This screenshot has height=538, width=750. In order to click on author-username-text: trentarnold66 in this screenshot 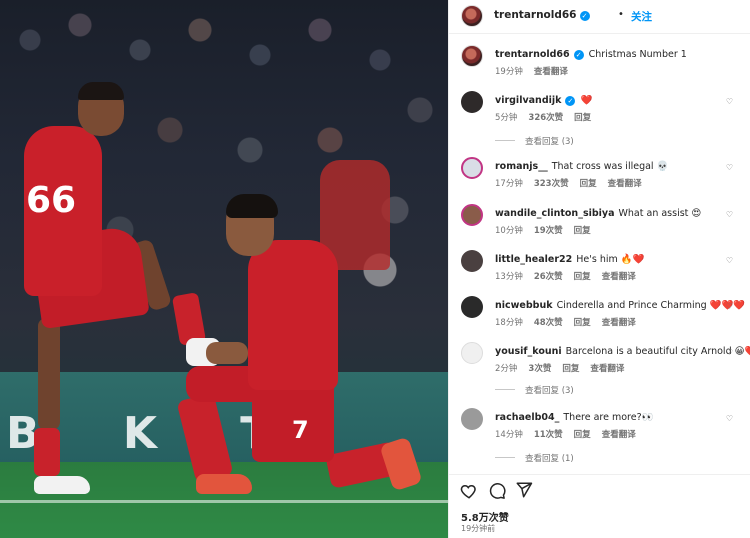, I will do `click(535, 15)`.